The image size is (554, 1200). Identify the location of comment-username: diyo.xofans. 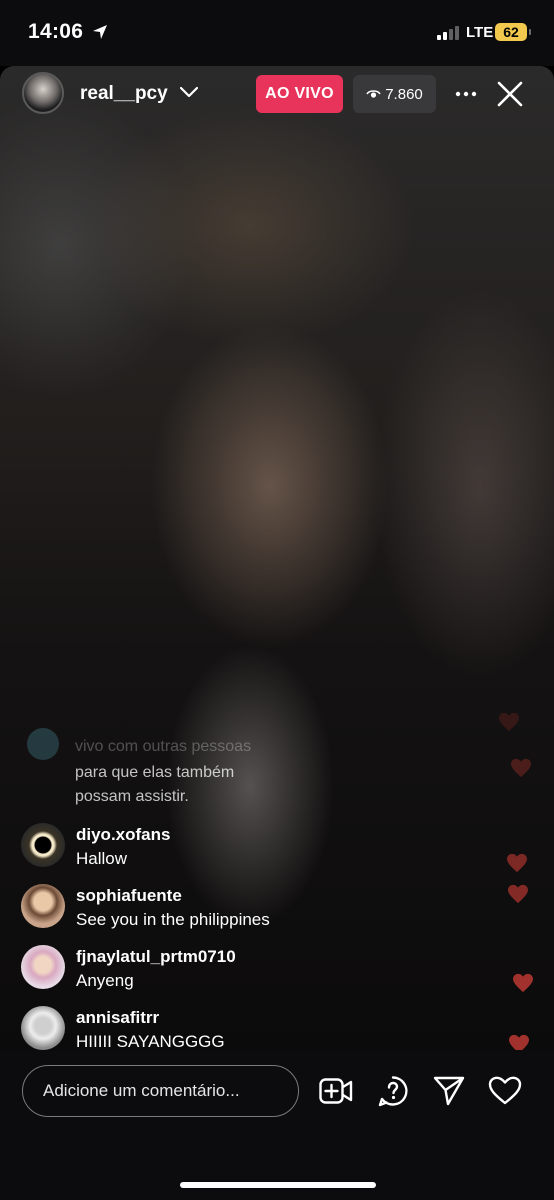
(123, 835).